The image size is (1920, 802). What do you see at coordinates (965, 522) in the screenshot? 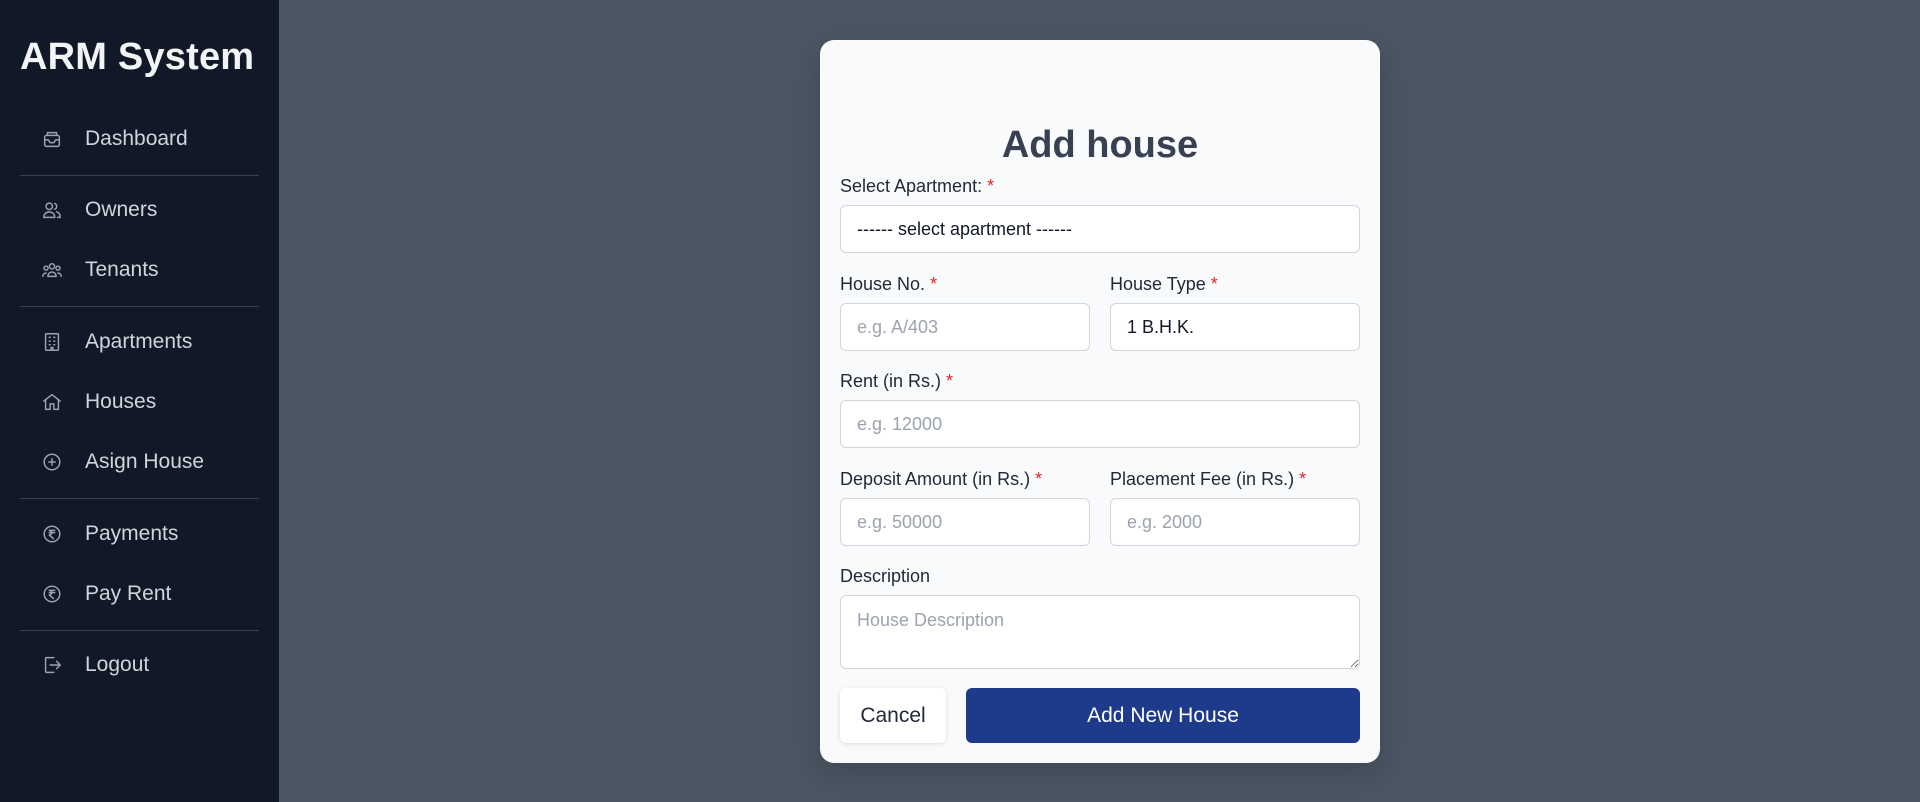
I see `deposit-input` at bounding box center [965, 522].